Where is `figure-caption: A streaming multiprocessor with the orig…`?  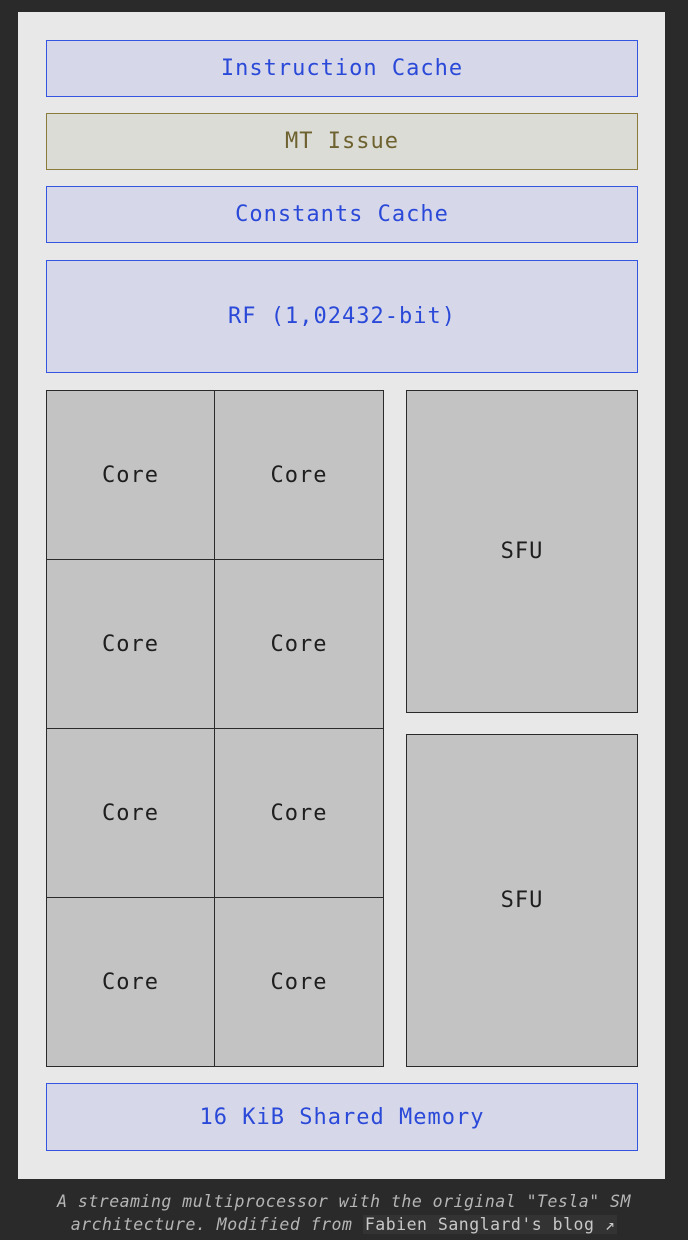
figure-caption: A streaming multiprocessor with the orig… is located at coordinates (344, 1213).